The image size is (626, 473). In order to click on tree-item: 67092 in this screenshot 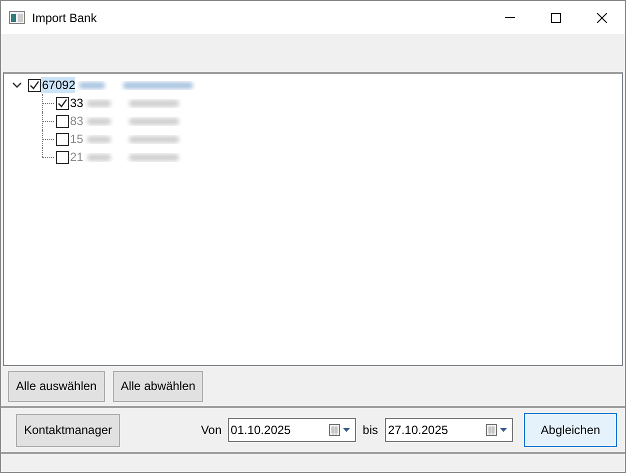, I will do `click(58, 85)`.